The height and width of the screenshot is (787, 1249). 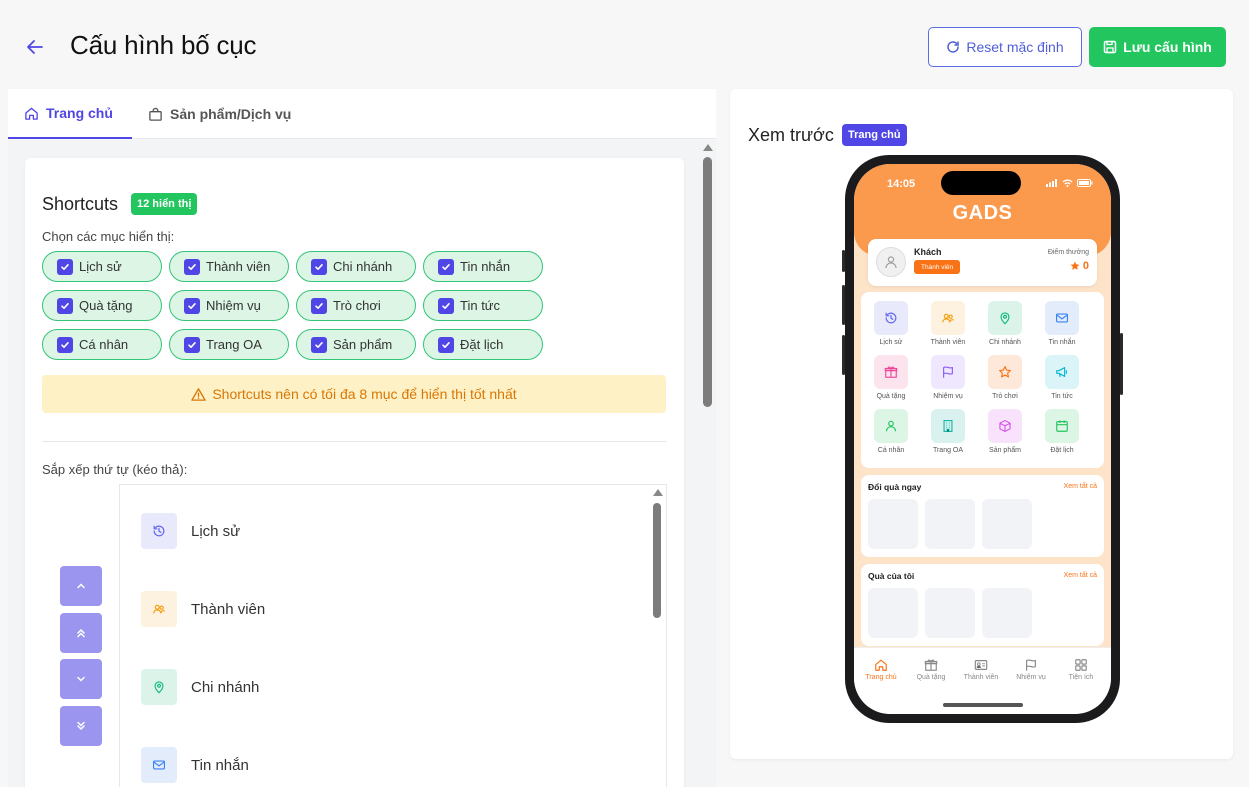 I want to click on phone-shortcut-label: Đặt lịch, so click(x=1062, y=450).